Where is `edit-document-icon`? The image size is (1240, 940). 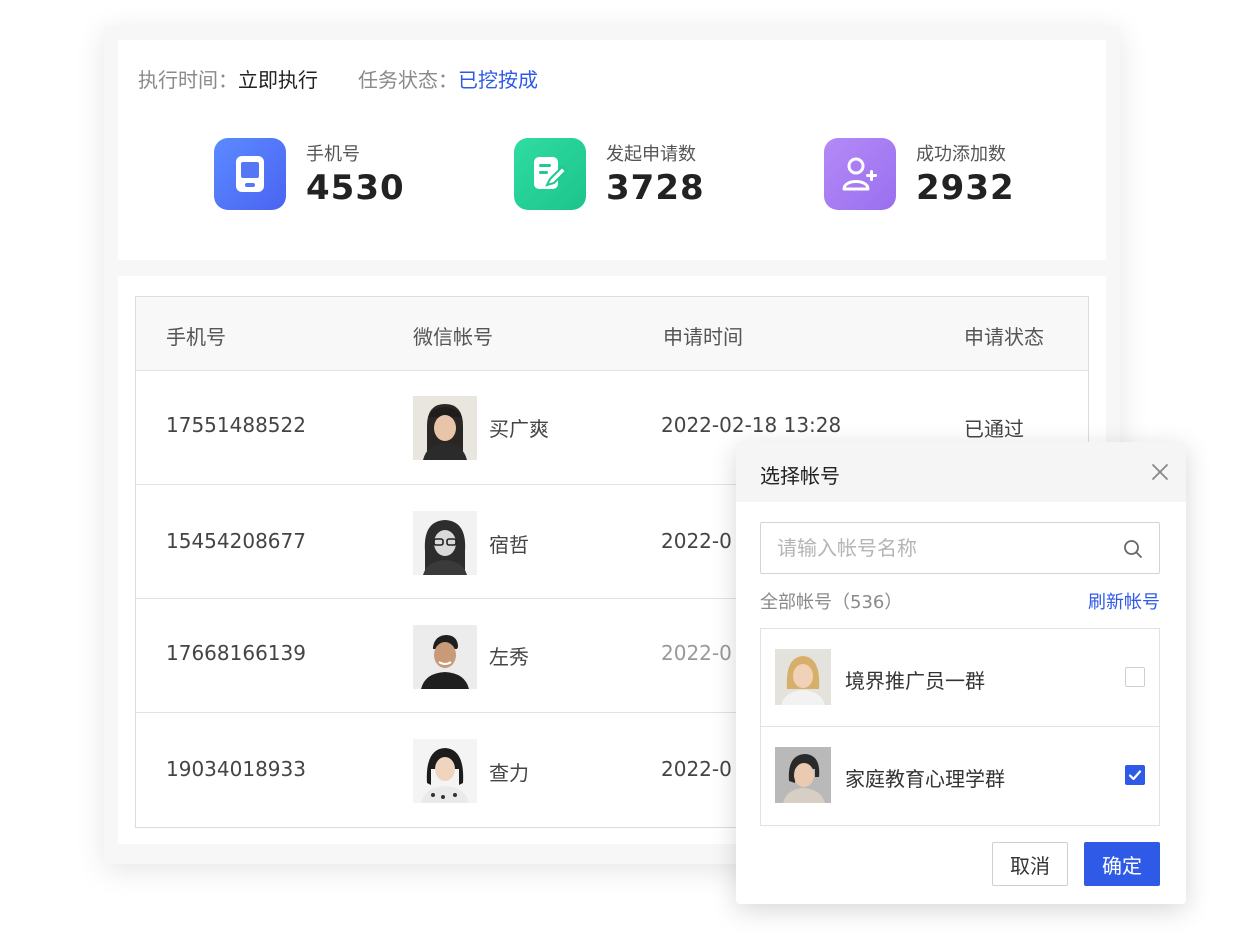
edit-document-icon is located at coordinates (550, 174).